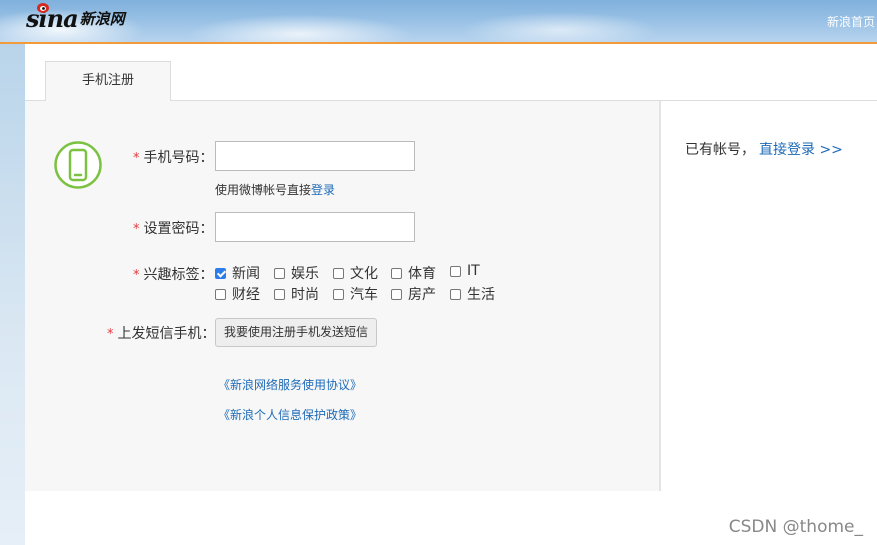  I want to click on checkbox-label: IT, so click(473, 271).